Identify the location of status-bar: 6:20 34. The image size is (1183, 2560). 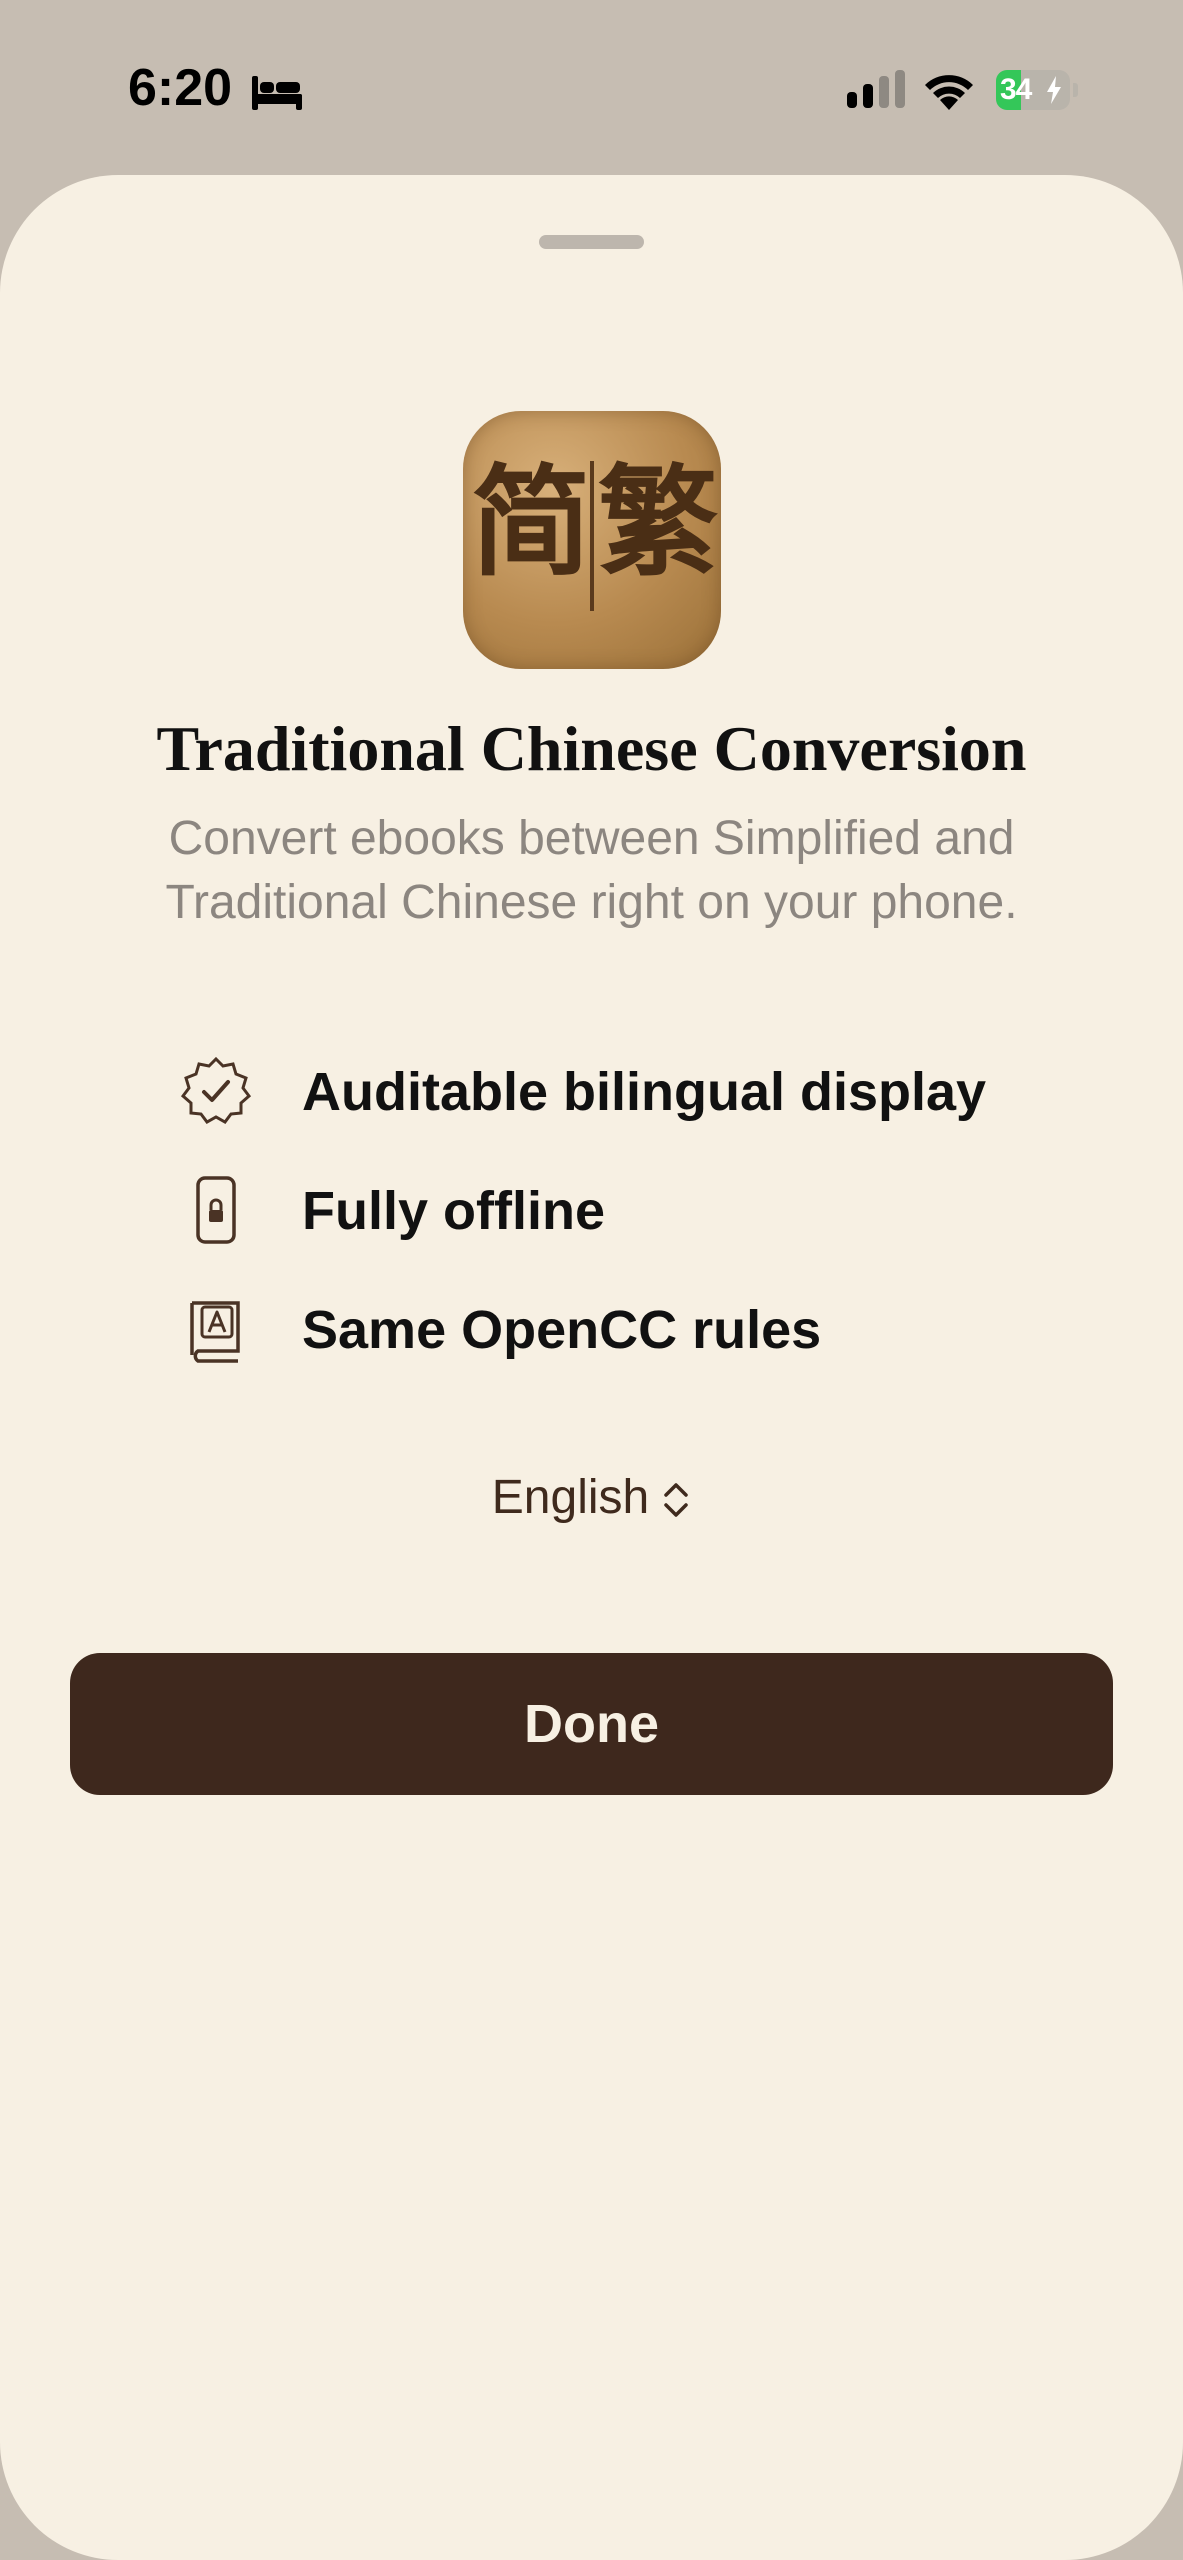
(591, 87).